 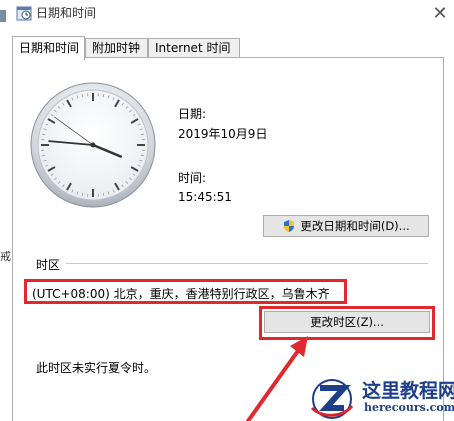 I want to click on time-value: 15:45:51, so click(x=205, y=197).